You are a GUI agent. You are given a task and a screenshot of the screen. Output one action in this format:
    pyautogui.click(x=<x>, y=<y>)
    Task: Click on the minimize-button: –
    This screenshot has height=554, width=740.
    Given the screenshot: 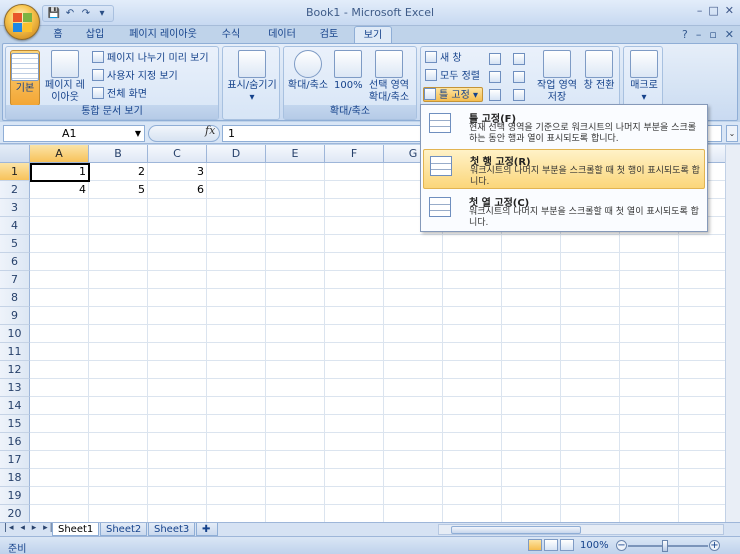 What is the action you would take?
    pyautogui.click(x=700, y=10)
    